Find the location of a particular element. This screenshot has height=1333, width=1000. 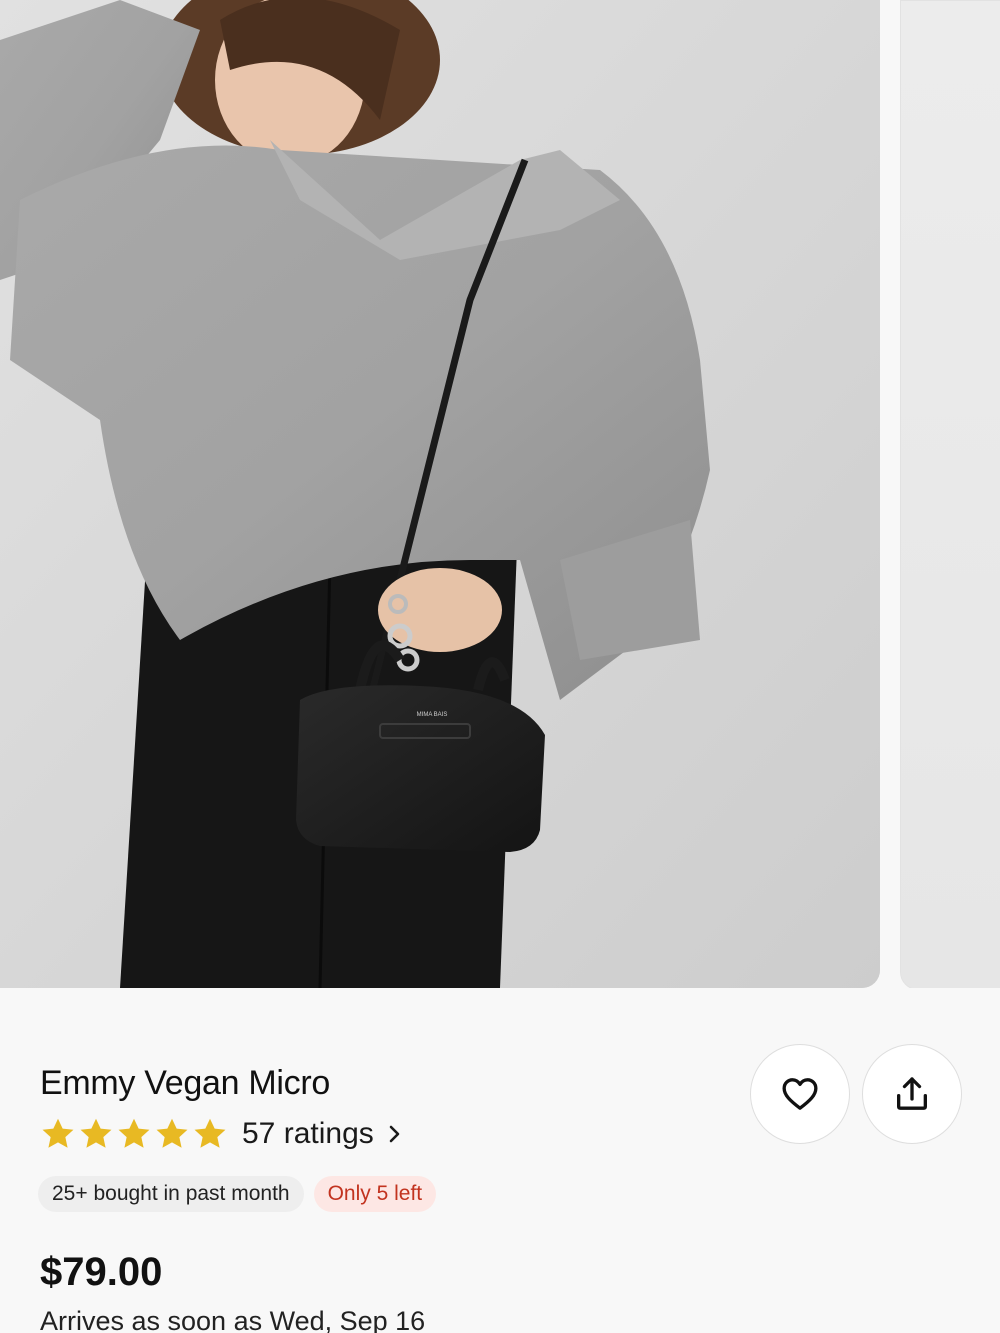

product-price: $79.00 is located at coordinates (101, 1272).